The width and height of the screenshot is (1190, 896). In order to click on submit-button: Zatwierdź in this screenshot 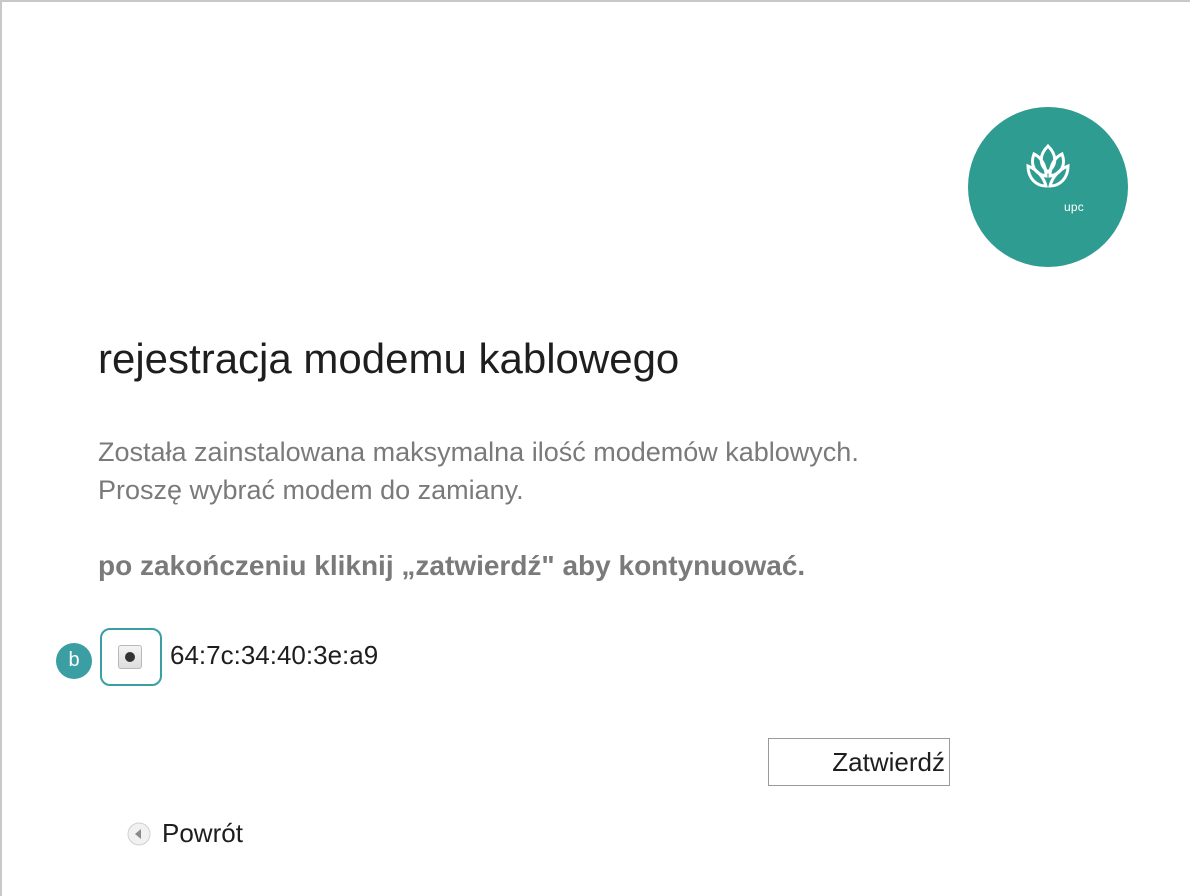, I will do `click(859, 762)`.